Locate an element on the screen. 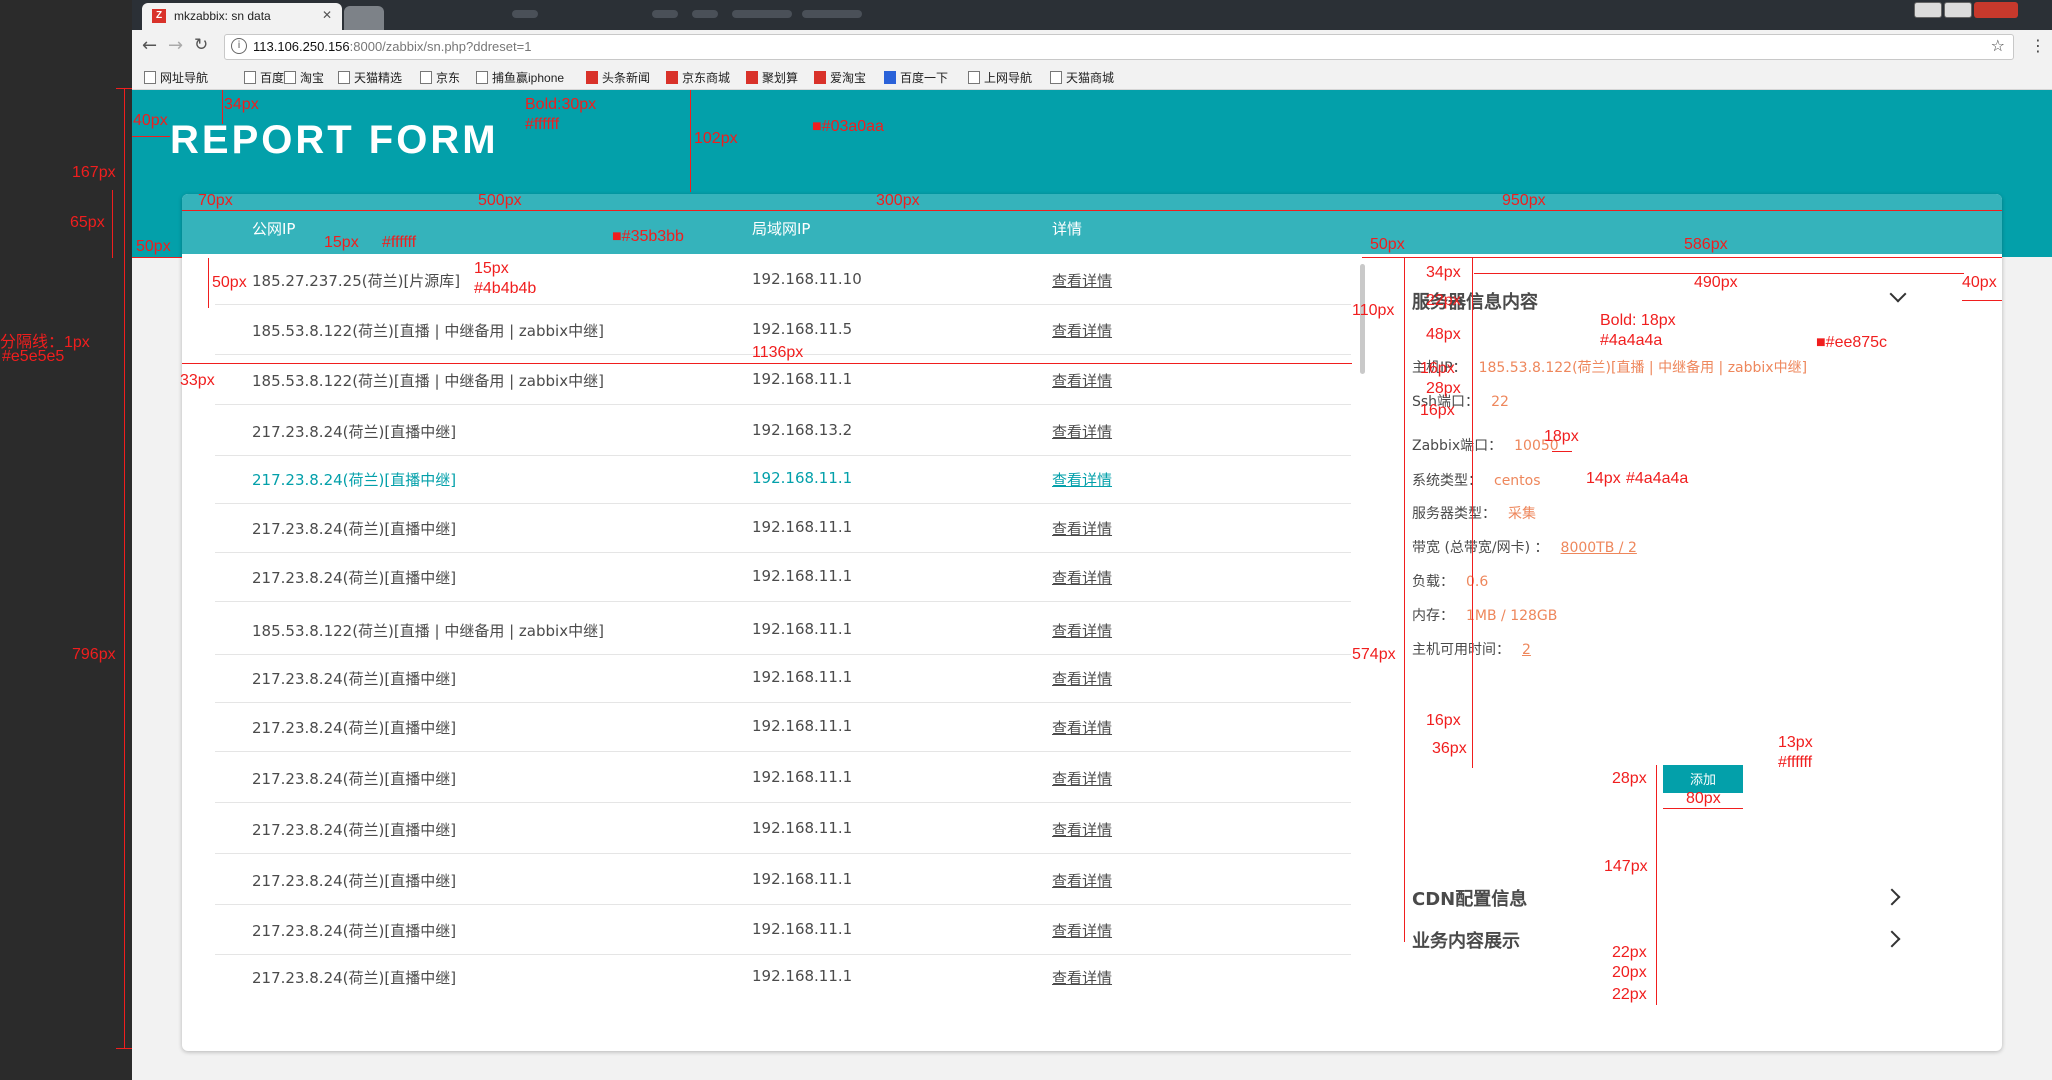  server-field: 服务器类型： 采集 is located at coordinates (1474, 513).